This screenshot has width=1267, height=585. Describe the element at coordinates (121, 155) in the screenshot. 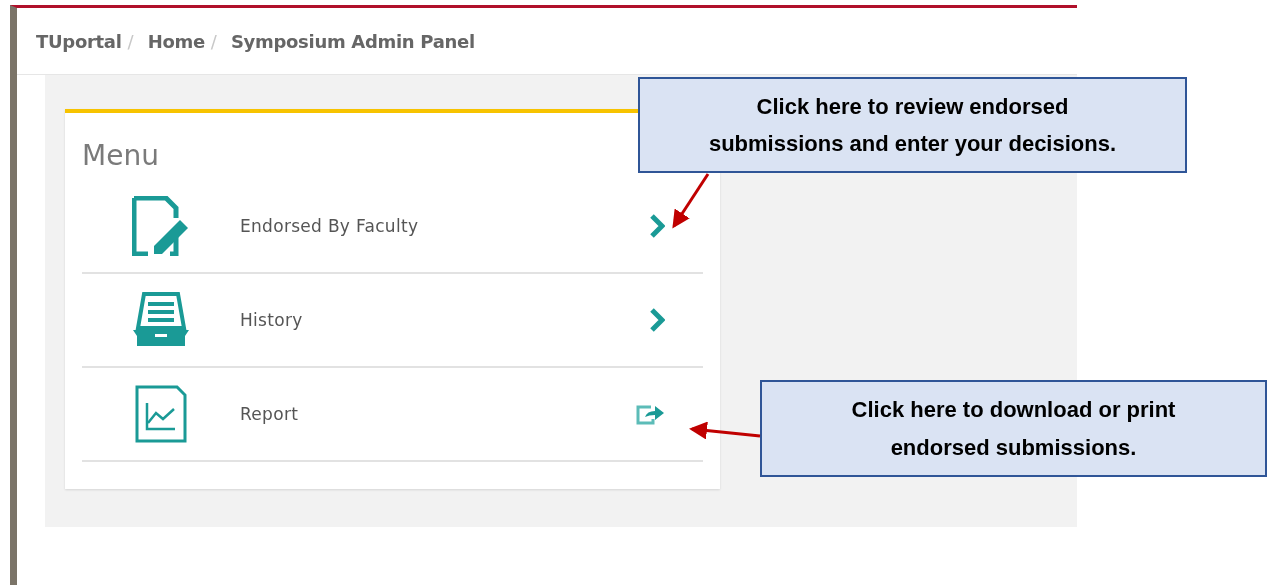

I see `menu-title: Menu` at that location.